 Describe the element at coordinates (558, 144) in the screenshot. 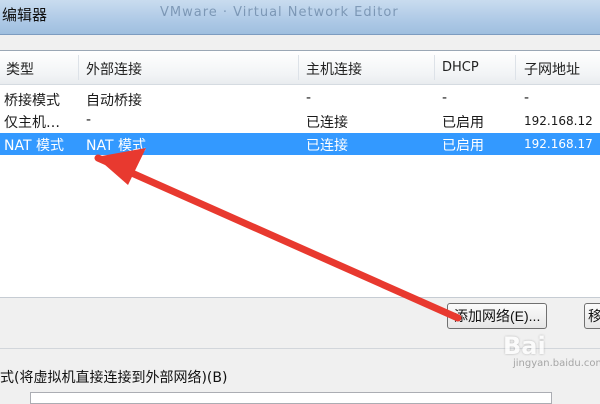

I see `cell-subnet: 192.168.17` at that location.